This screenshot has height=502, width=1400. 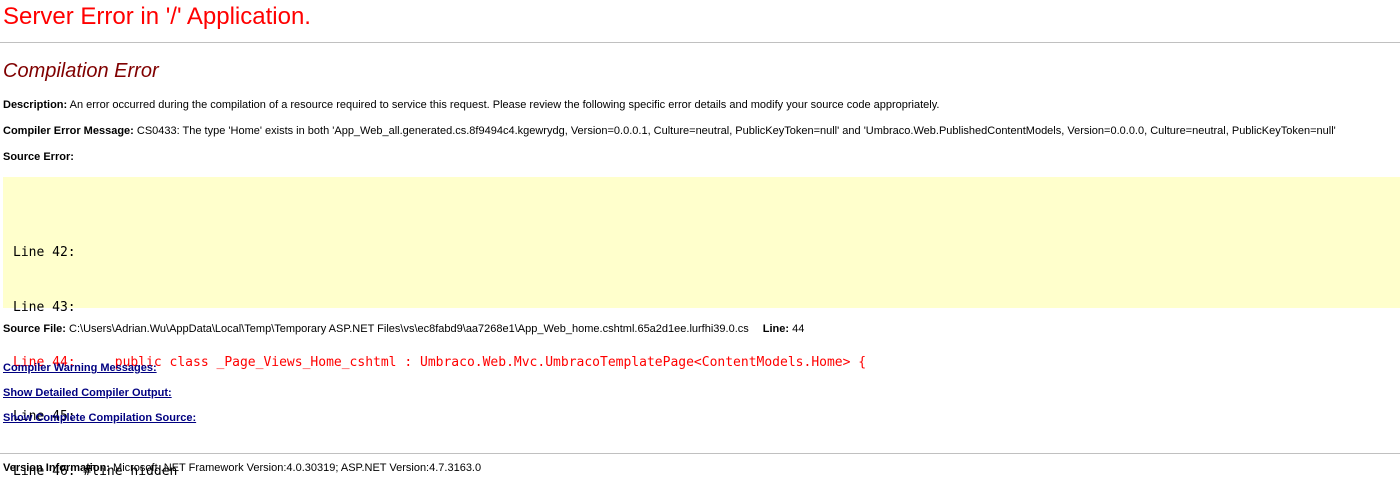 I want to click on source-error-heading: Source Error:, so click(x=38, y=157).